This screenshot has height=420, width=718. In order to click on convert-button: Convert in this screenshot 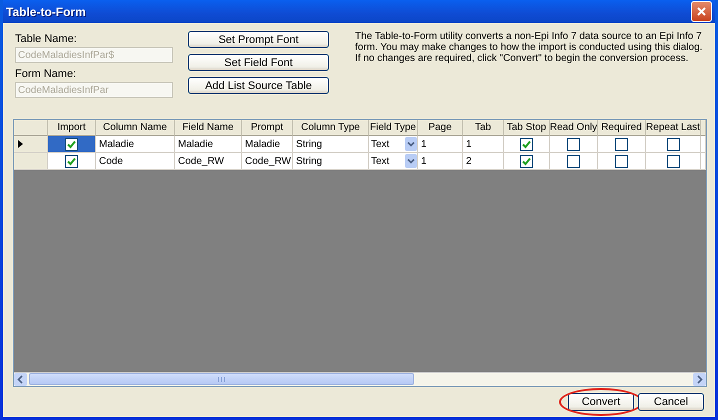, I will do `click(601, 402)`.